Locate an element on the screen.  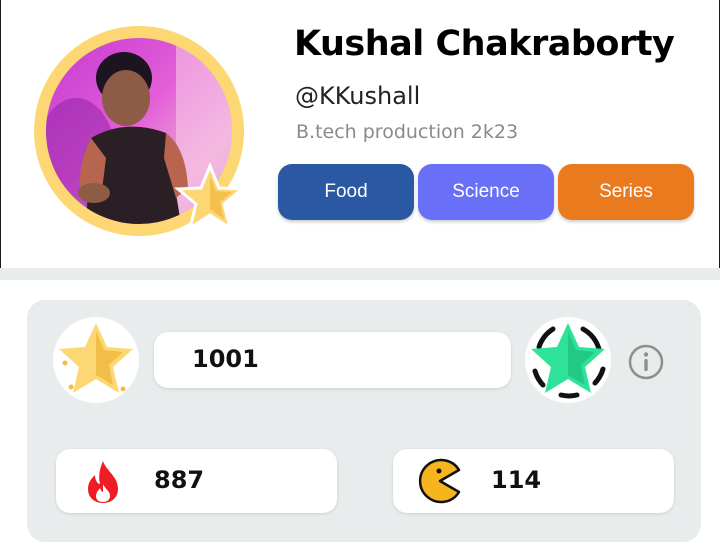
header-divider is located at coordinates (360, 274).